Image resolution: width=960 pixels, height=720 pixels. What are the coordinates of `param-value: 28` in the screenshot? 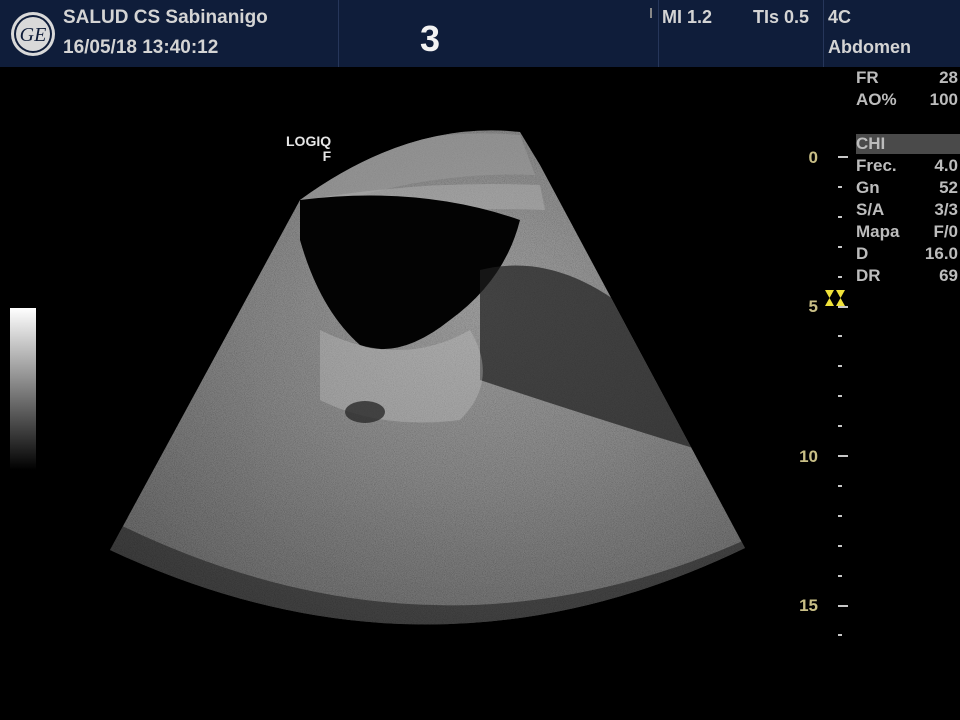 It's located at (948, 77).